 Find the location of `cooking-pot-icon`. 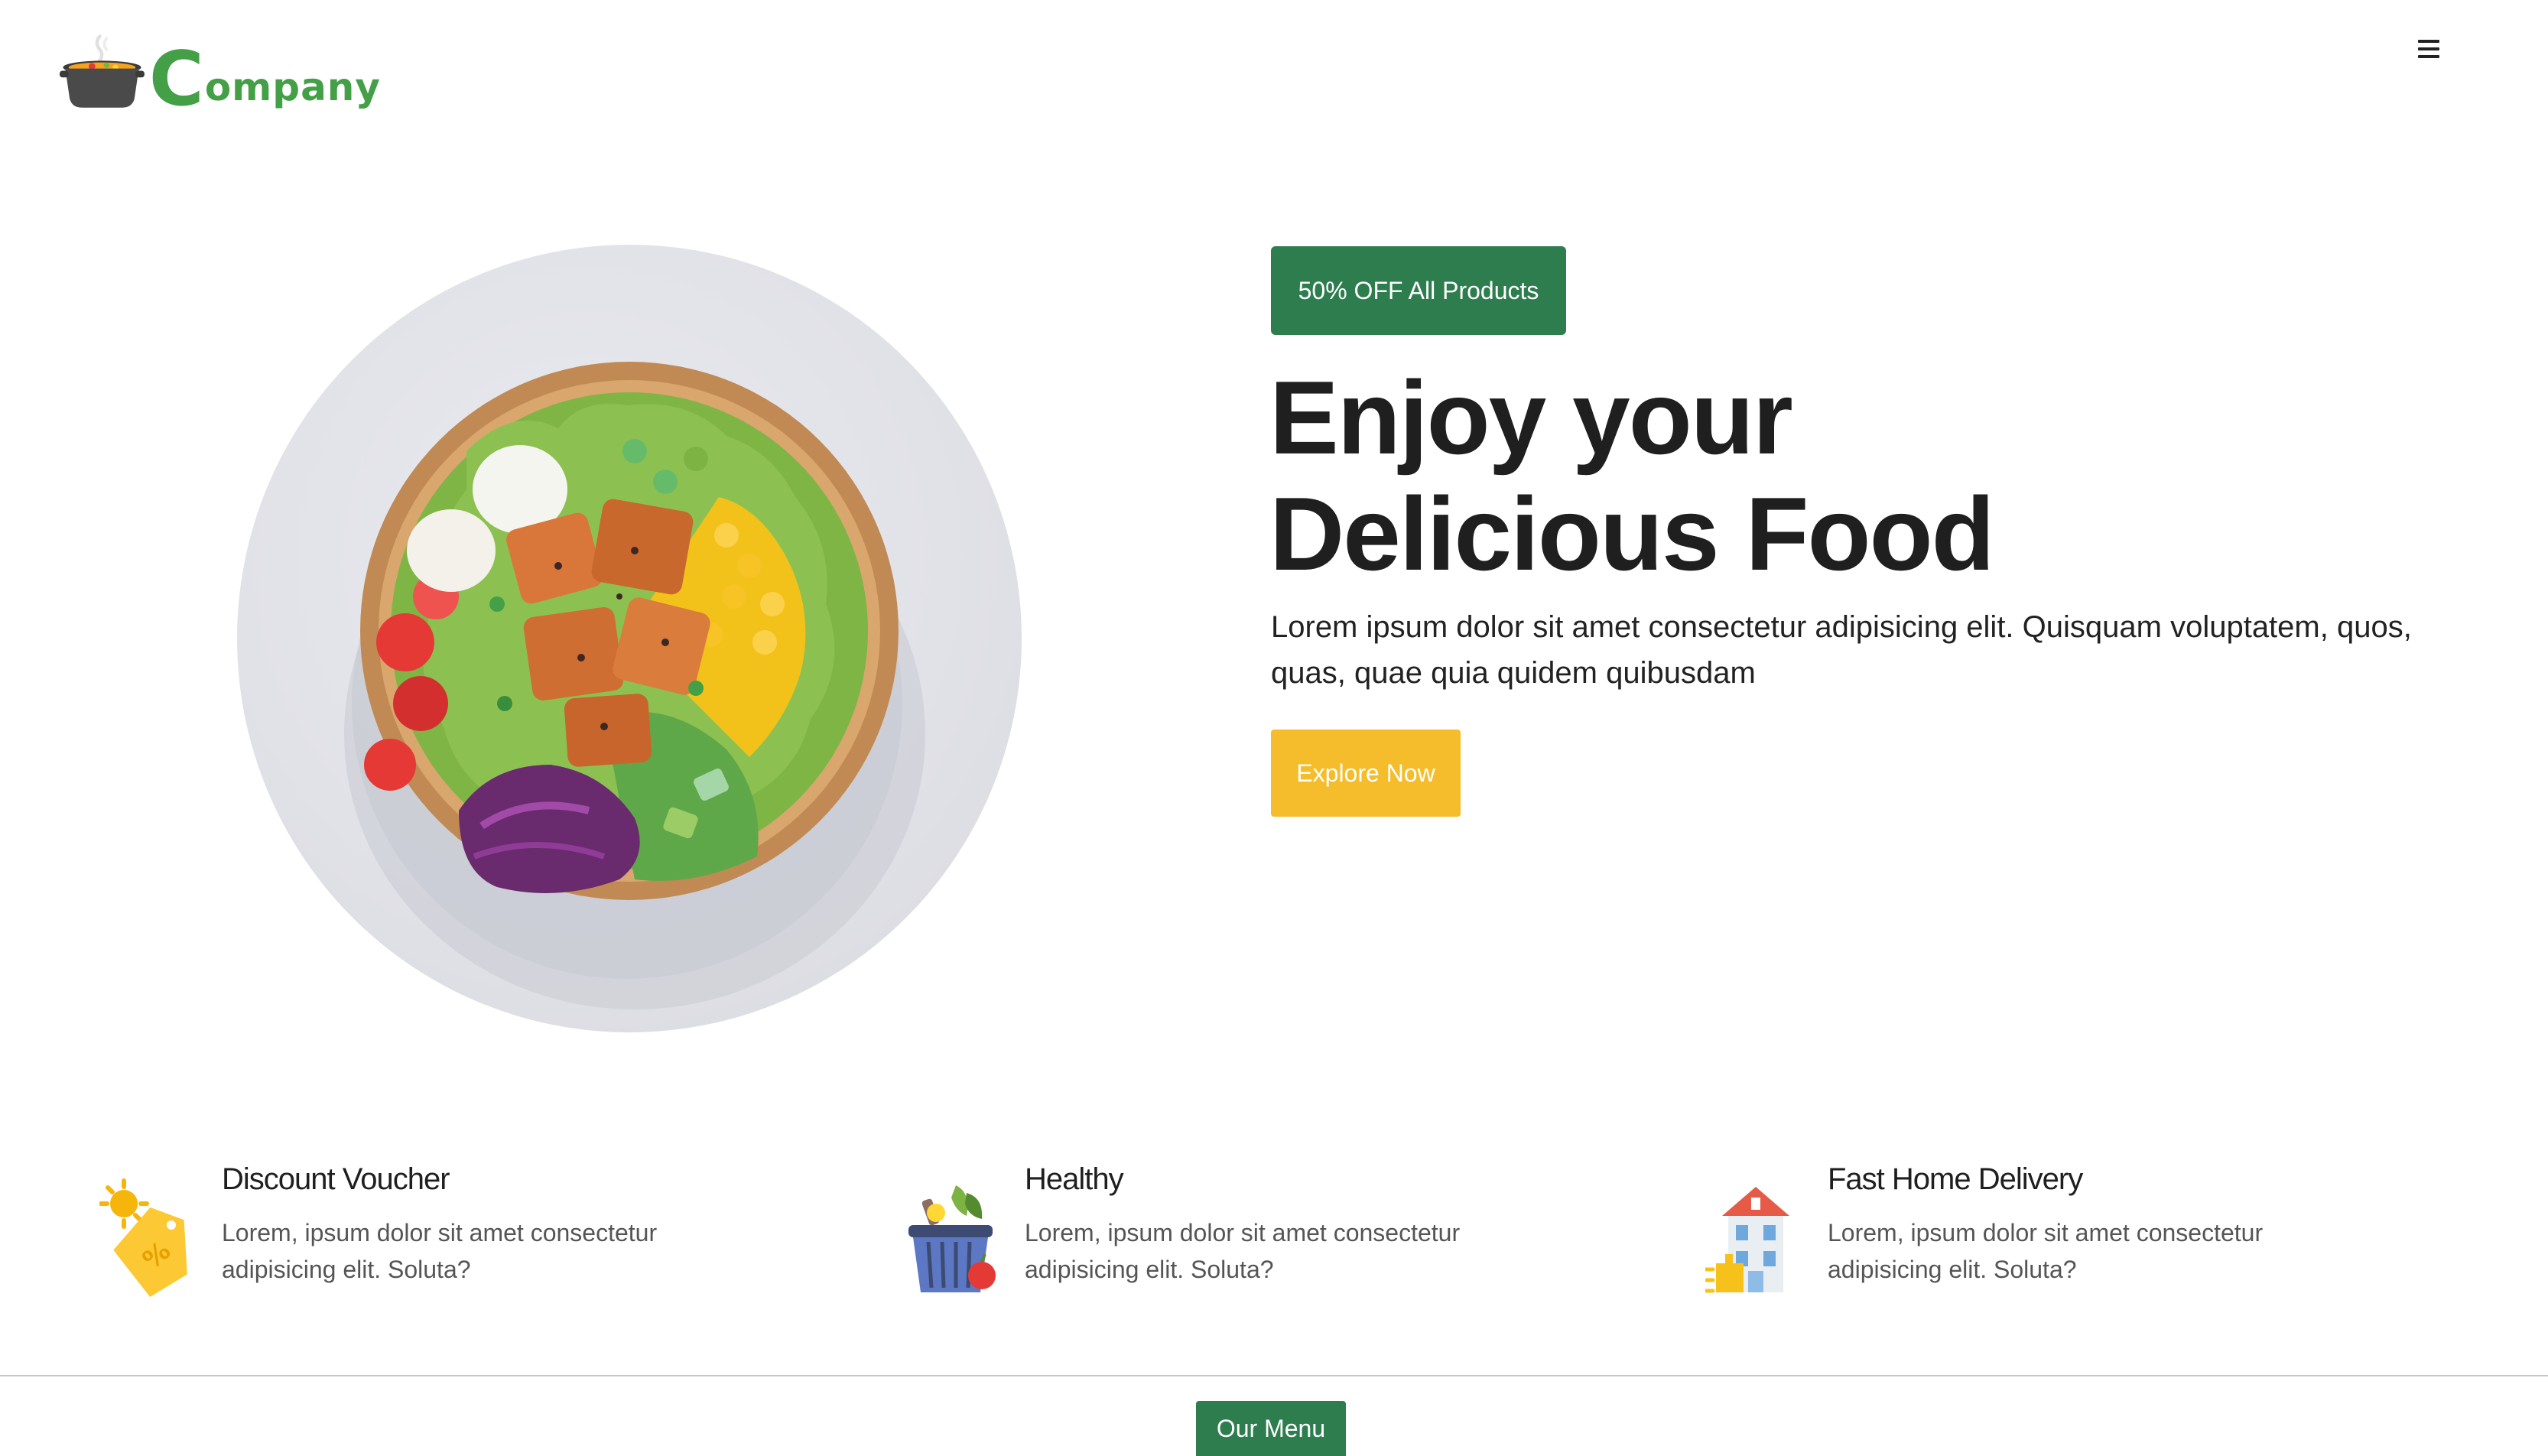

cooking-pot-icon is located at coordinates (102, 71).